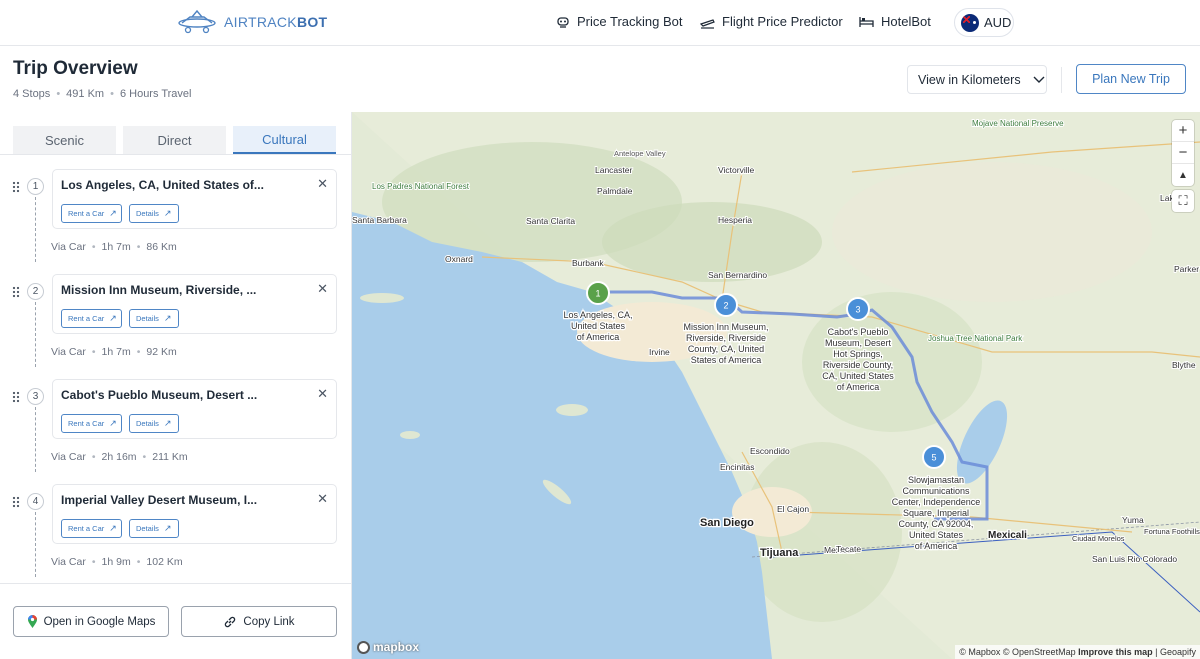 The image size is (1200, 659). I want to click on marker-number: 5, so click(933, 458).